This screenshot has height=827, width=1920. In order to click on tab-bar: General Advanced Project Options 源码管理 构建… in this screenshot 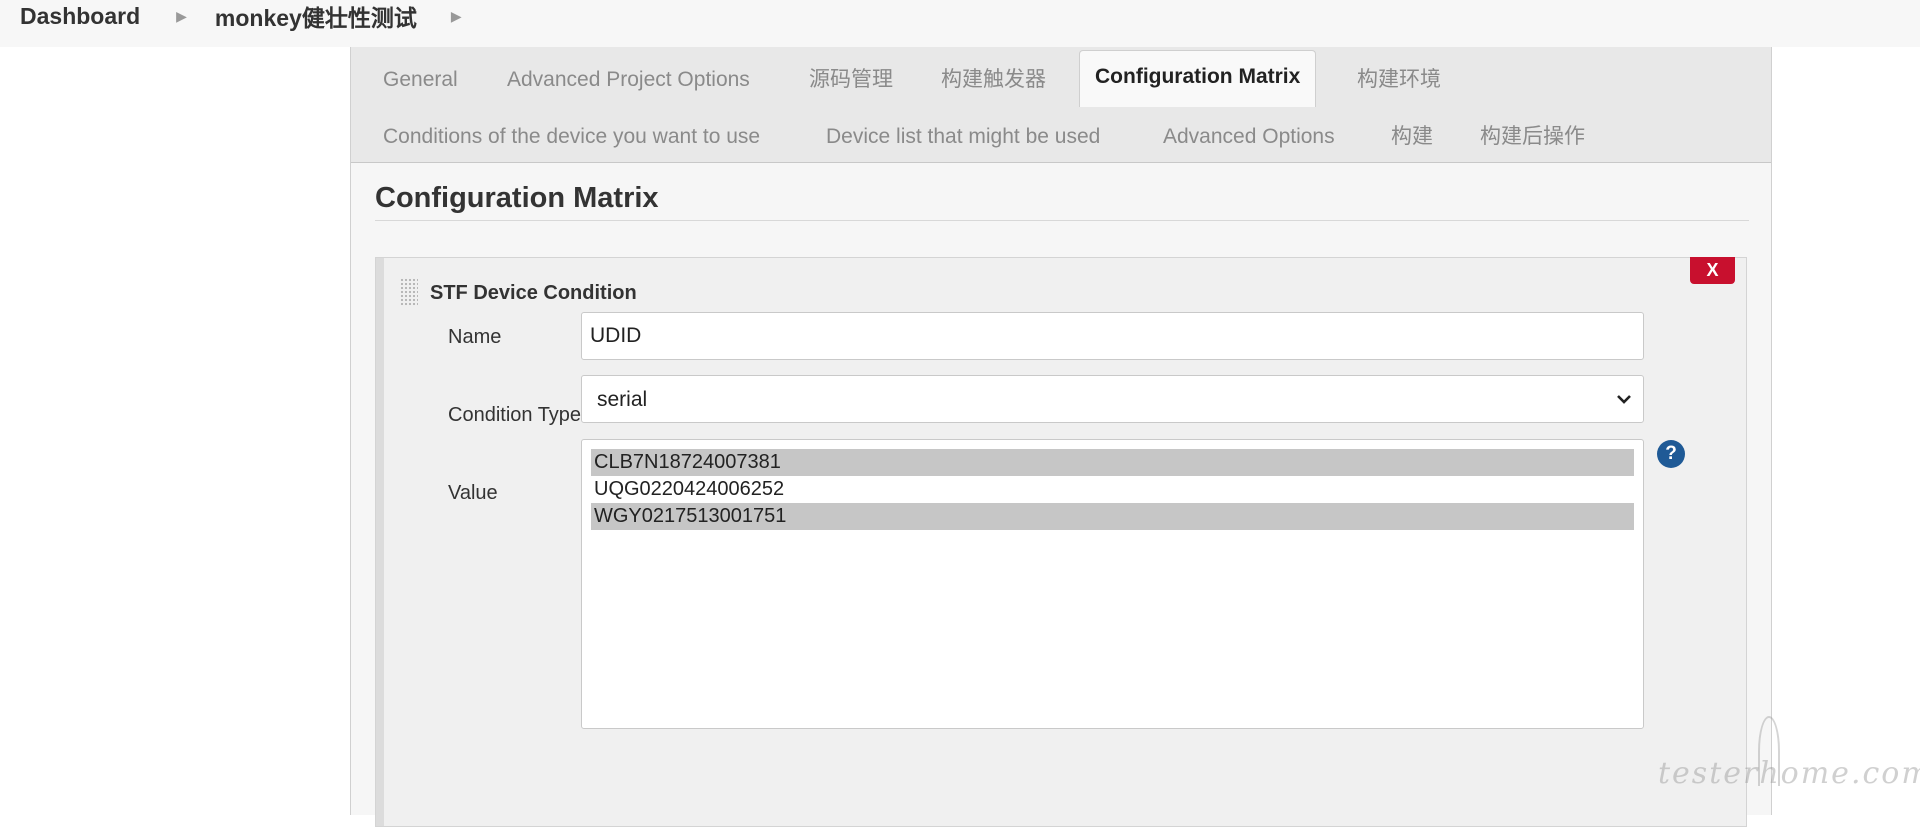, I will do `click(1061, 105)`.